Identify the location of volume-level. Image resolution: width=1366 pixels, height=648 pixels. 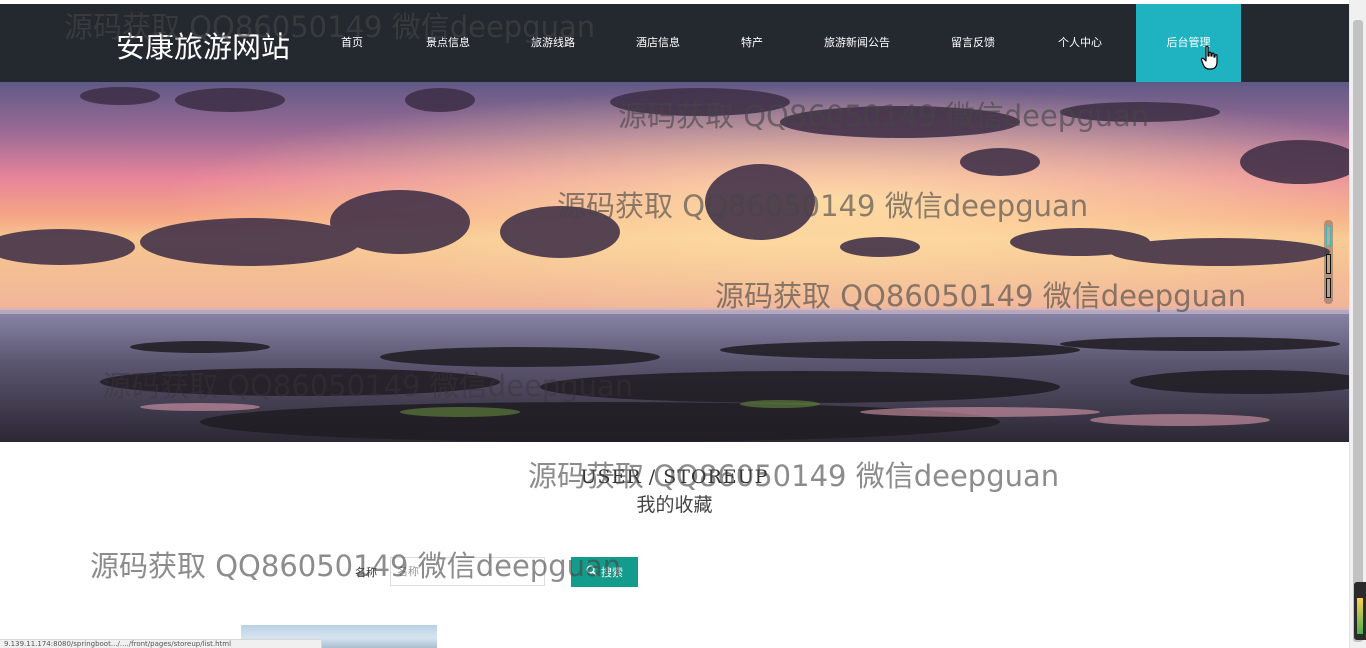
(1360, 616).